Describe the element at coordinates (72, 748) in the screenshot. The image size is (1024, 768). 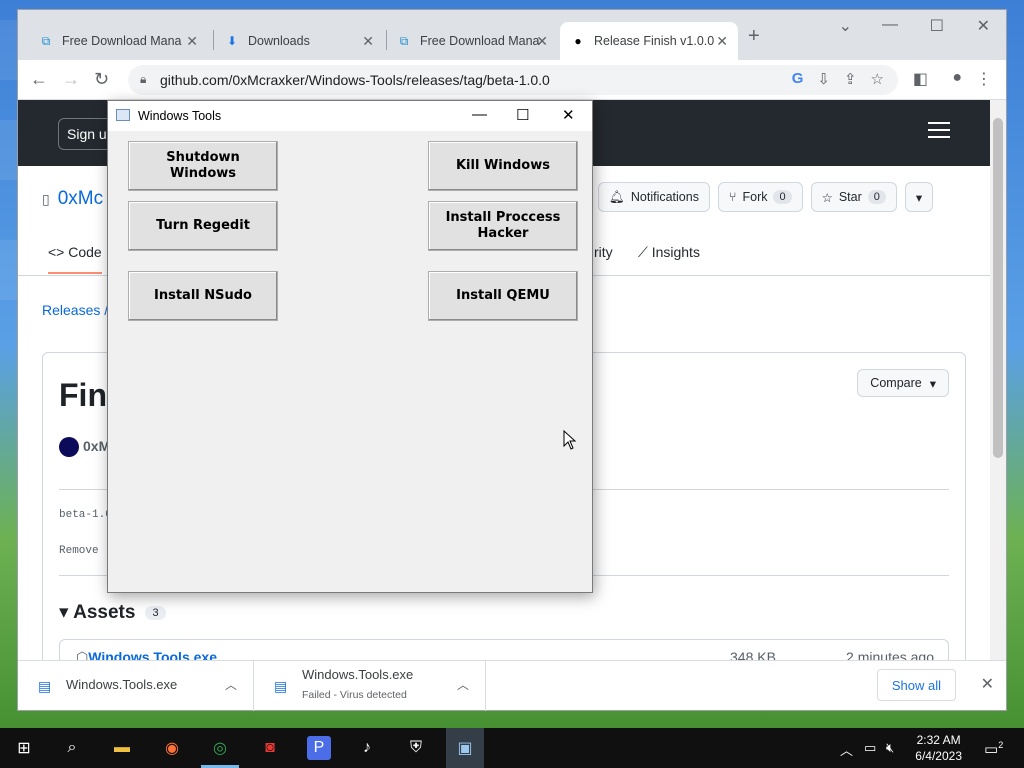
I see `search-icon: ⌕` at that location.